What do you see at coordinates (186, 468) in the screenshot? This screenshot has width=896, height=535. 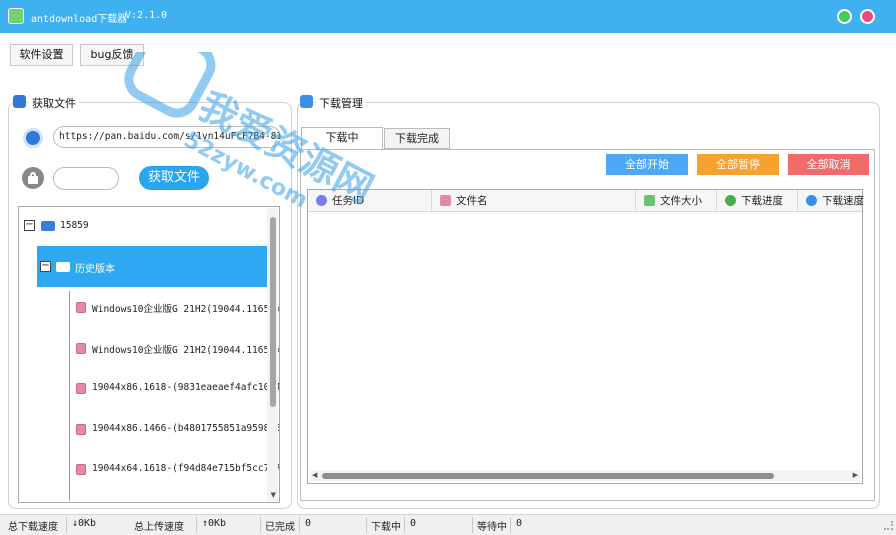 I see `tree-file-label: 19044x64.1618-(f94d84e715bf5cc707d` at bounding box center [186, 468].